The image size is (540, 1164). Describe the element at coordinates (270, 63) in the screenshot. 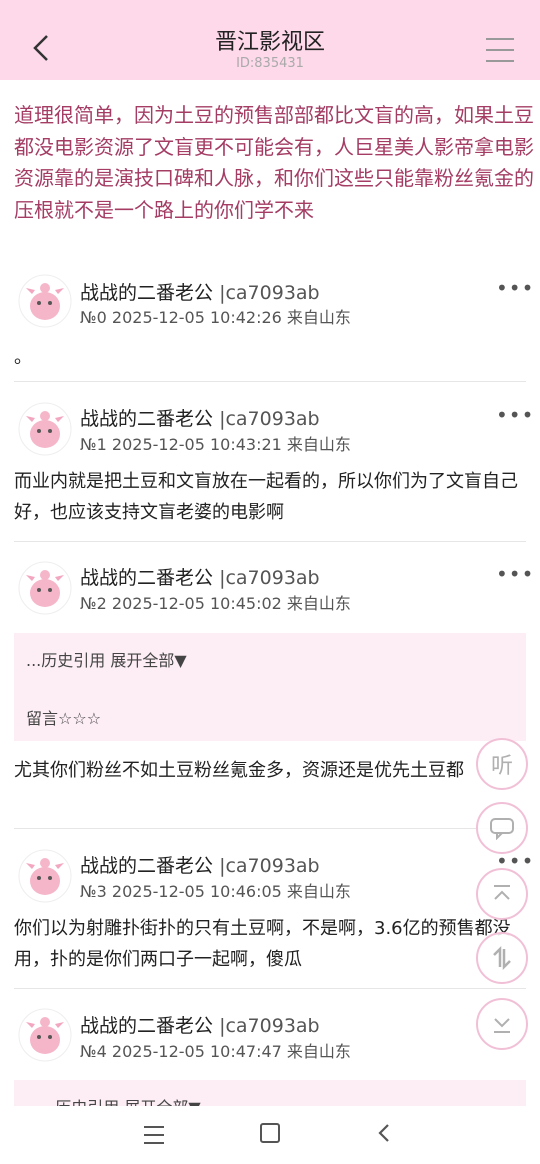

I see `board-id: ID:835431` at that location.